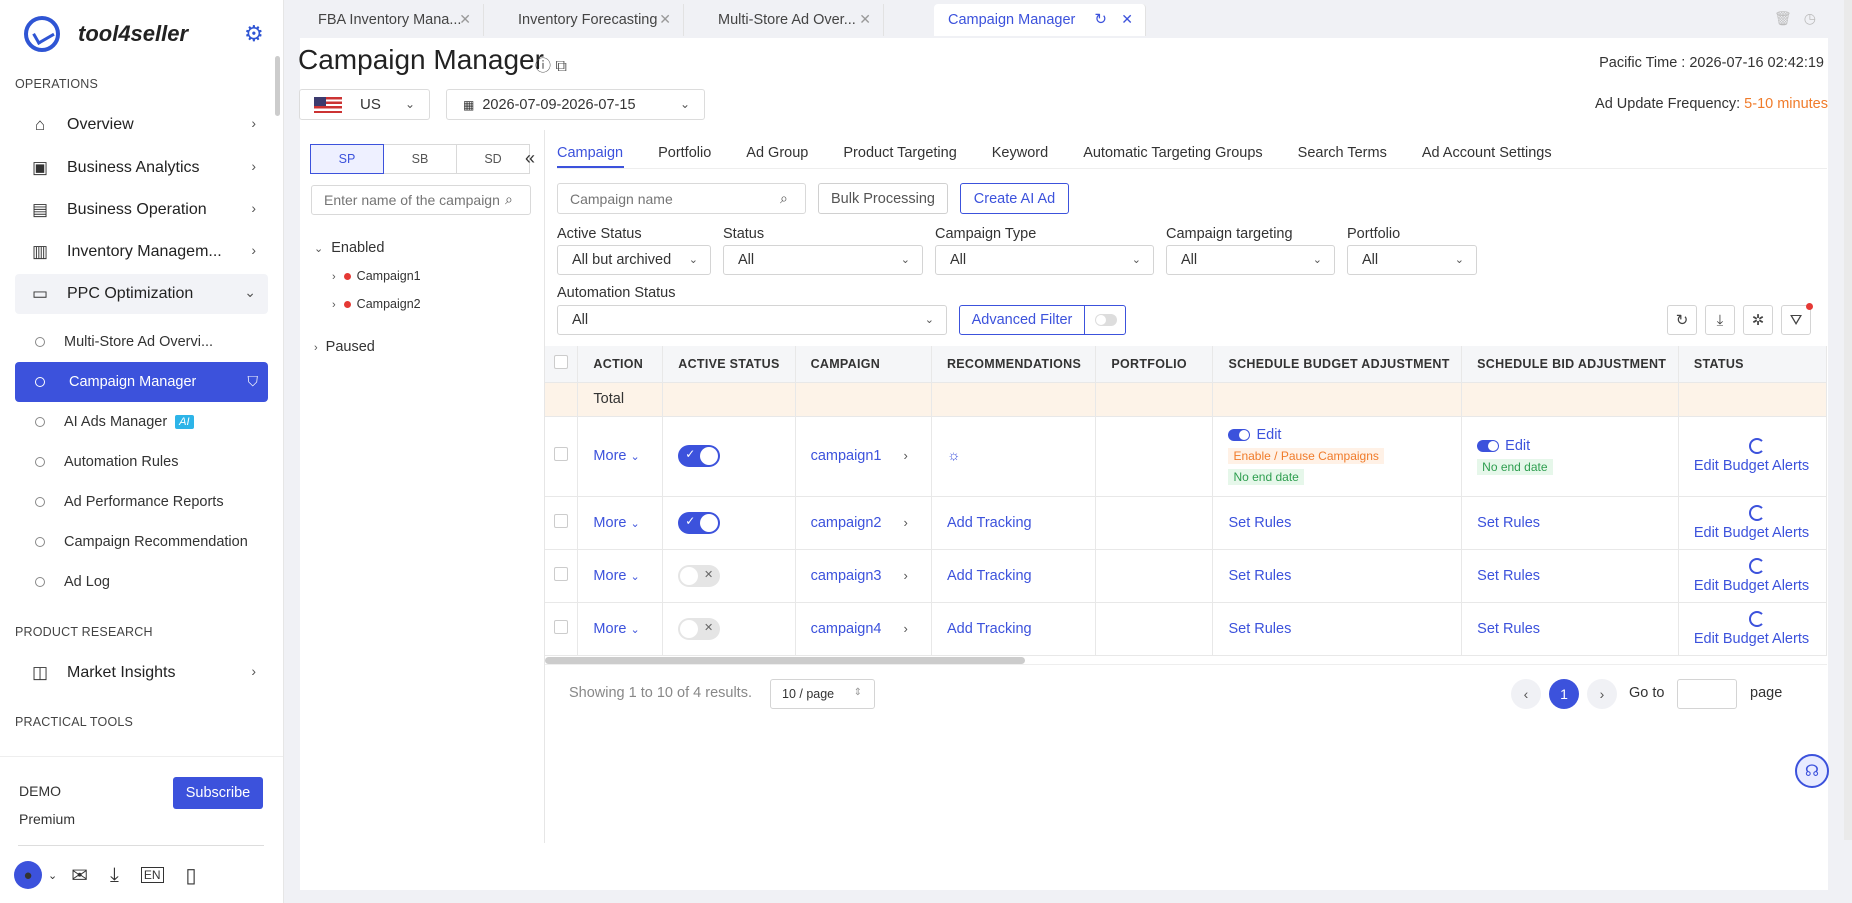  What do you see at coordinates (989, 523) in the screenshot?
I see `add-tracking-link: Add Tracking` at bounding box center [989, 523].